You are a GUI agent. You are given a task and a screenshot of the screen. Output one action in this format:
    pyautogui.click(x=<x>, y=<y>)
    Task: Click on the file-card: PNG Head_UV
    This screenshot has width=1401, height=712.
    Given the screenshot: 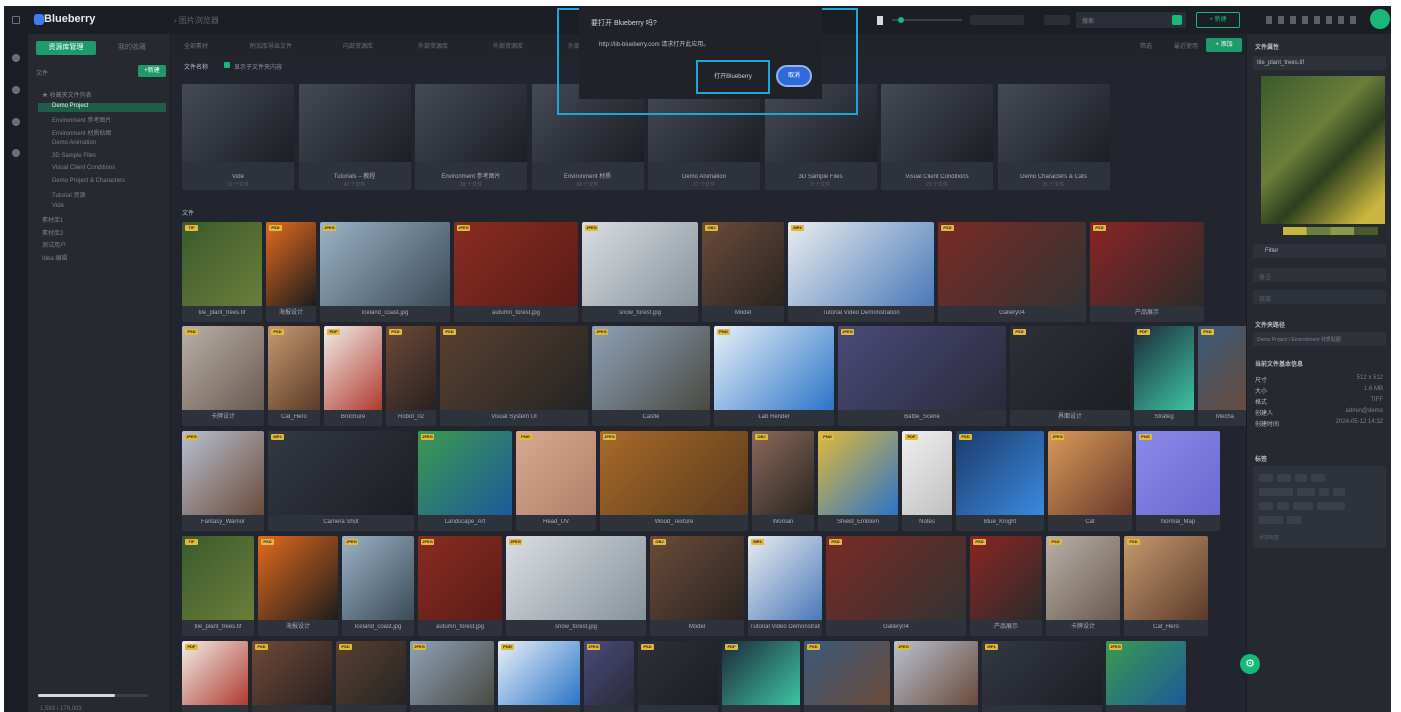 What is the action you would take?
    pyautogui.click(x=556, y=481)
    